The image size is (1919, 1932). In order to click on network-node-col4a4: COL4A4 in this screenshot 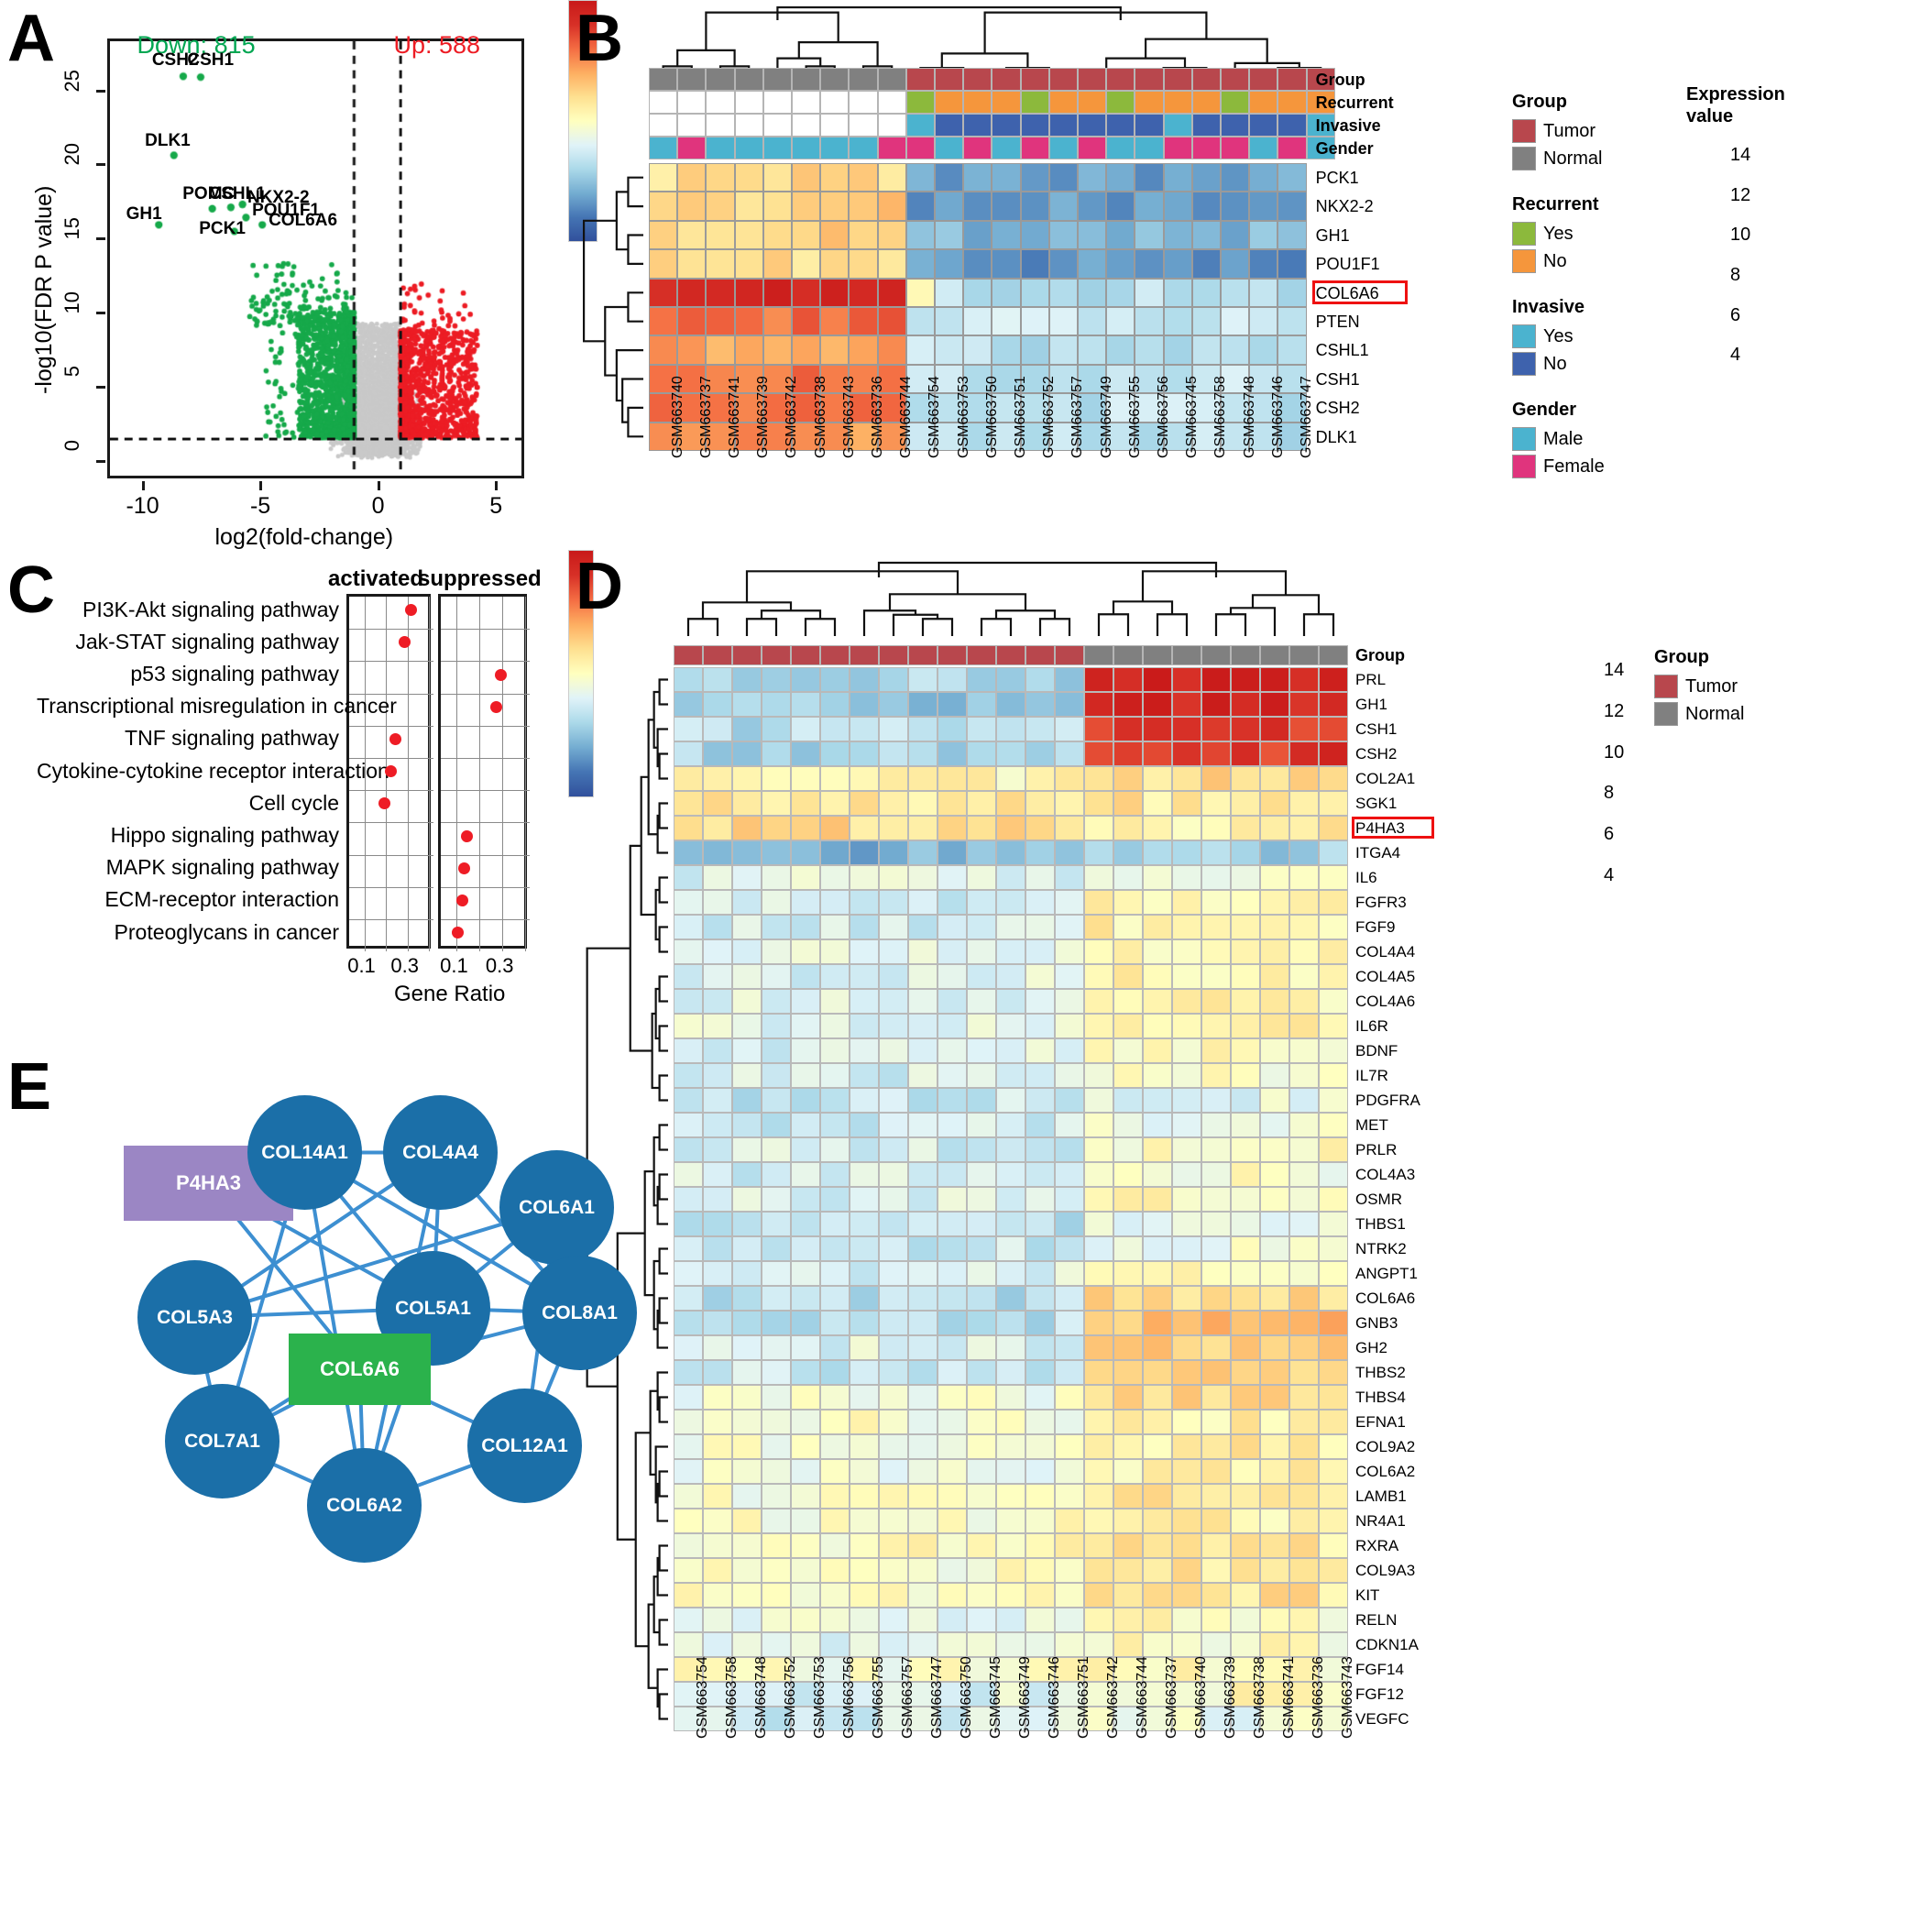, I will do `click(440, 1152)`.